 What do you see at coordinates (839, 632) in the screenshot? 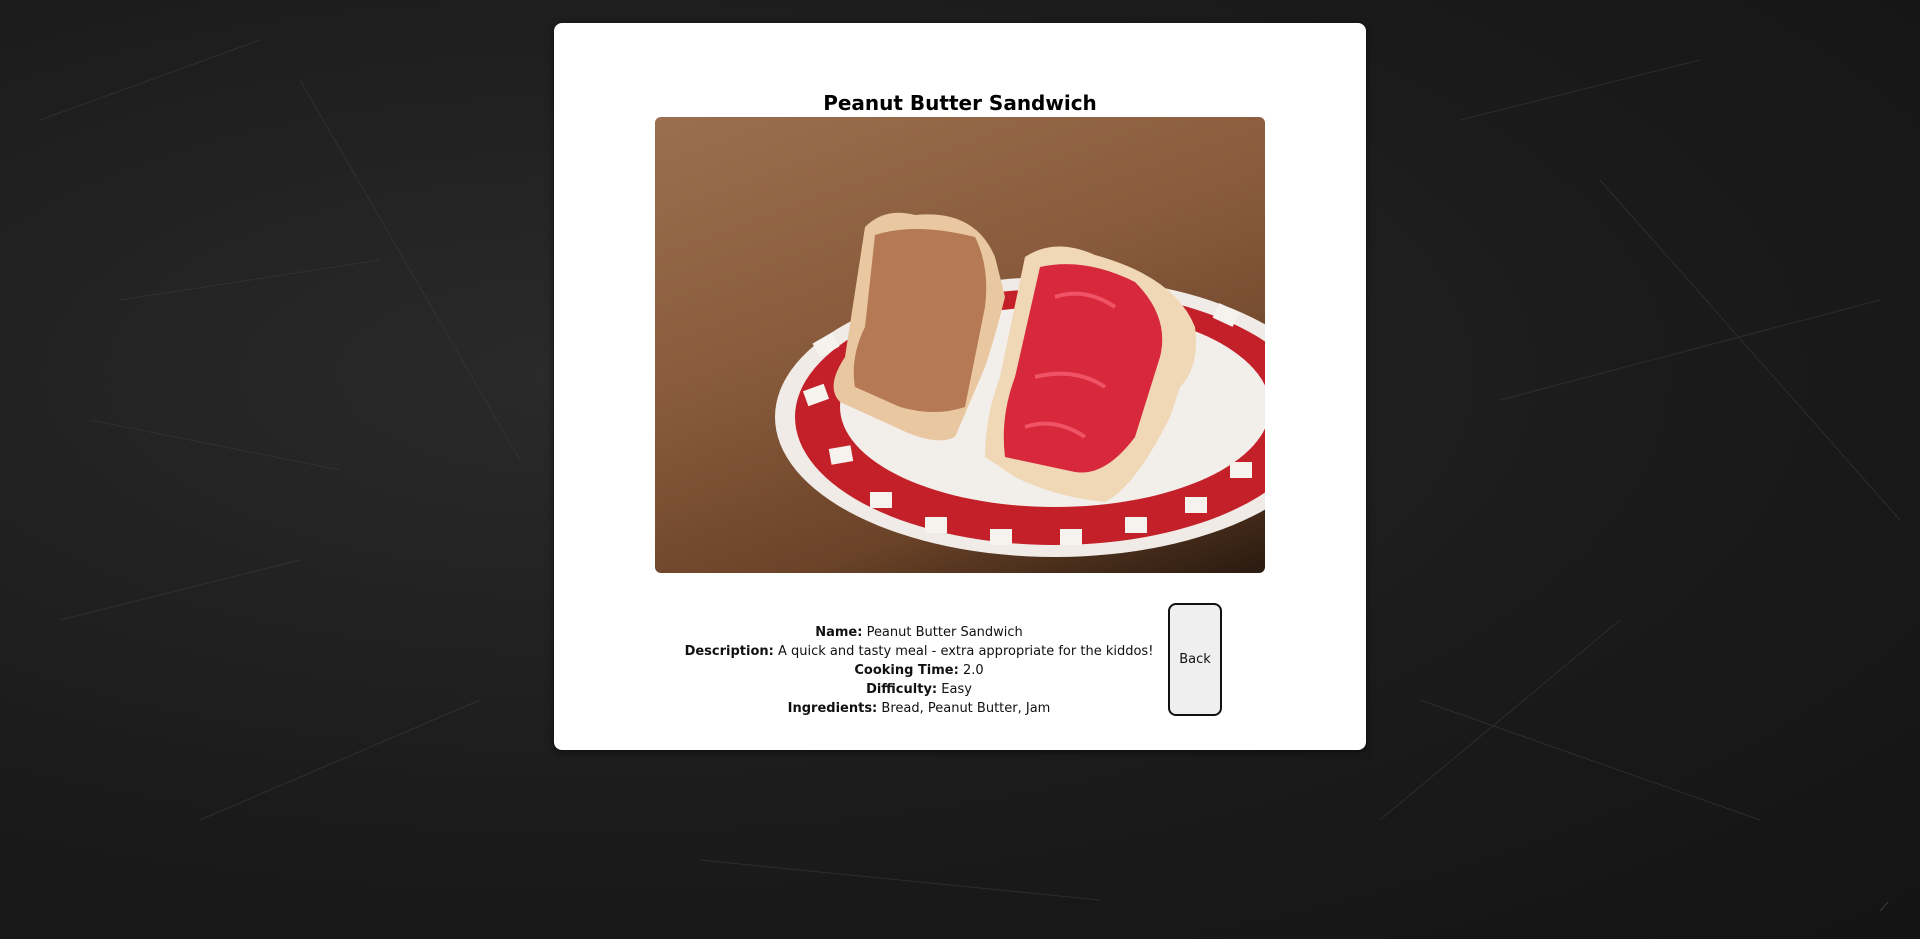
I see `name-label: Name:` at bounding box center [839, 632].